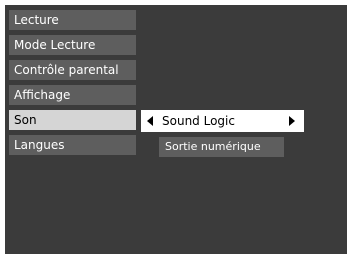  What do you see at coordinates (150, 121) in the screenshot?
I see `triangle-left-icon` at bounding box center [150, 121].